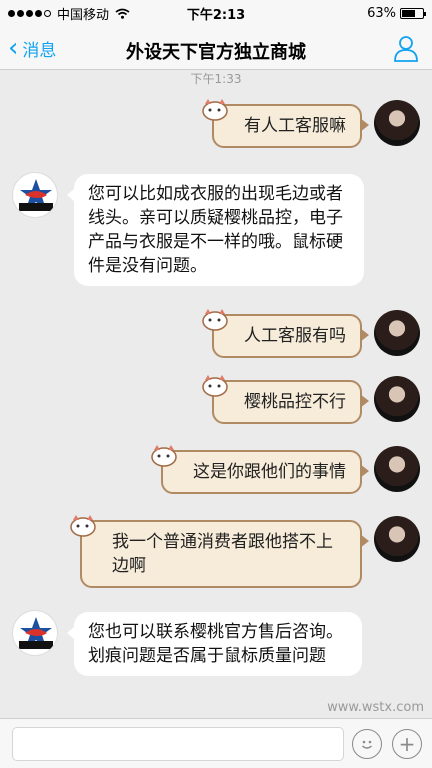 This screenshot has height=768, width=432. I want to click on message-bubble-outgoing: 我一个普通消费者跟他搭不上边啊, so click(219, 551).